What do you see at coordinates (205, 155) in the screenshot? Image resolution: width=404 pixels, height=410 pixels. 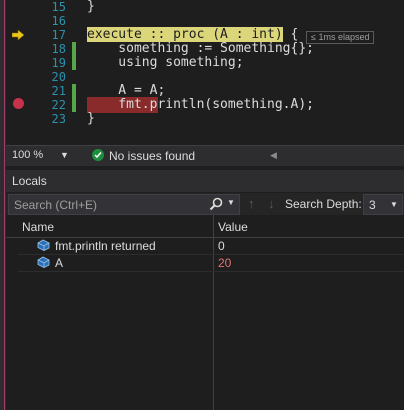 I see `editor-status-bar: 100 % ▼ No issues found ◀` at bounding box center [205, 155].